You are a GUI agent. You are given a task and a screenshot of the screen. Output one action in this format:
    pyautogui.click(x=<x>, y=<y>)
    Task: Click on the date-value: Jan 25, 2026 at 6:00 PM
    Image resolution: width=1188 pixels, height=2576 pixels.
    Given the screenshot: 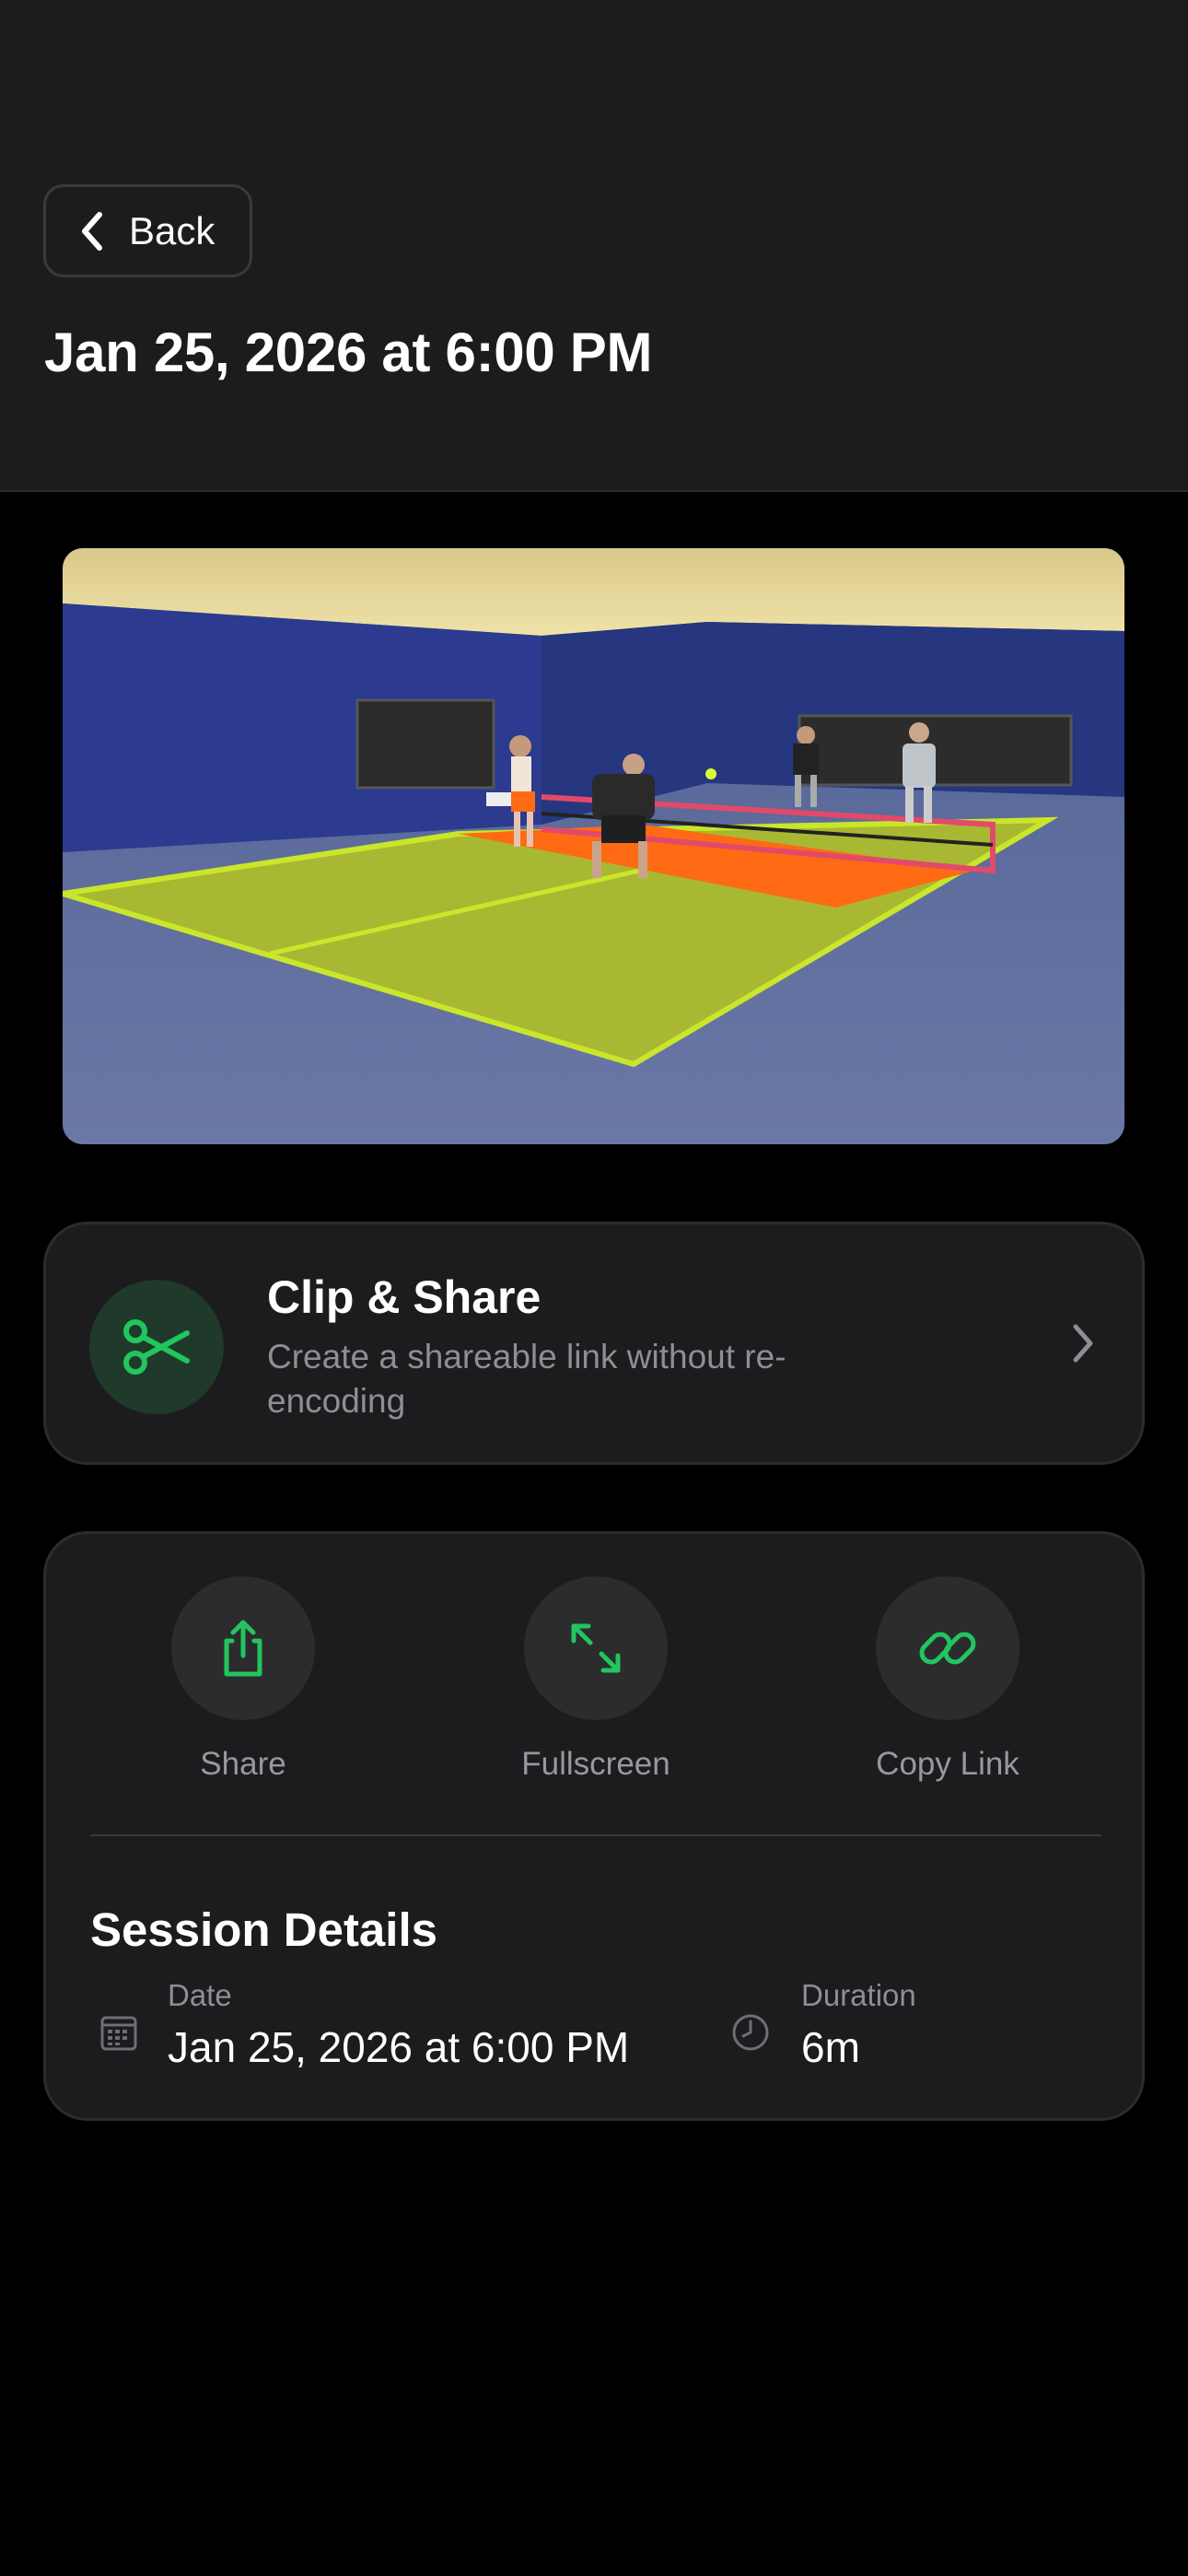 What is the action you would take?
    pyautogui.click(x=399, y=2047)
    